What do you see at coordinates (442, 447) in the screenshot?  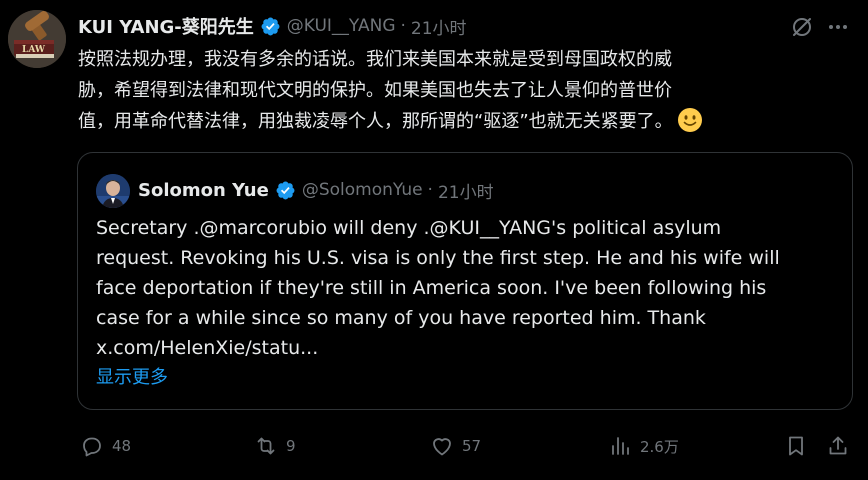 I see `heart-icon` at bounding box center [442, 447].